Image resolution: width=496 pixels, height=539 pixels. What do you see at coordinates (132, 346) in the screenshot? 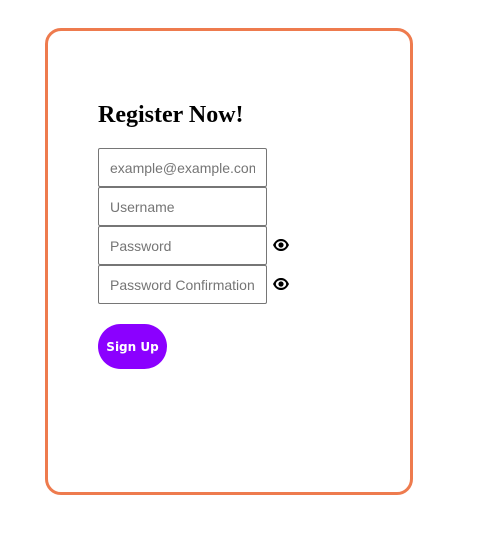
I see `sign-up-button: Sign Up` at bounding box center [132, 346].